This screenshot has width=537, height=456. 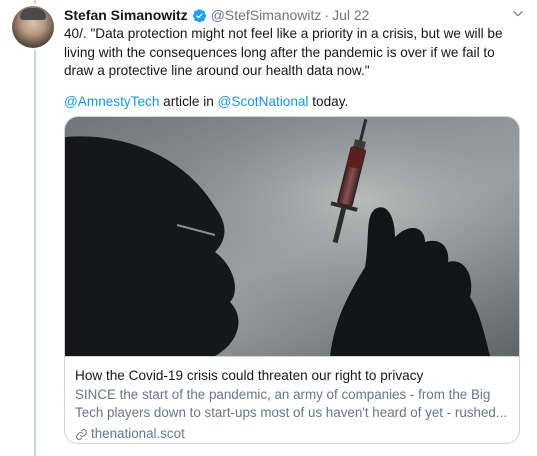 What do you see at coordinates (111, 101) in the screenshot?
I see `mention-link-amnestytech: @AmnestyTech` at bounding box center [111, 101].